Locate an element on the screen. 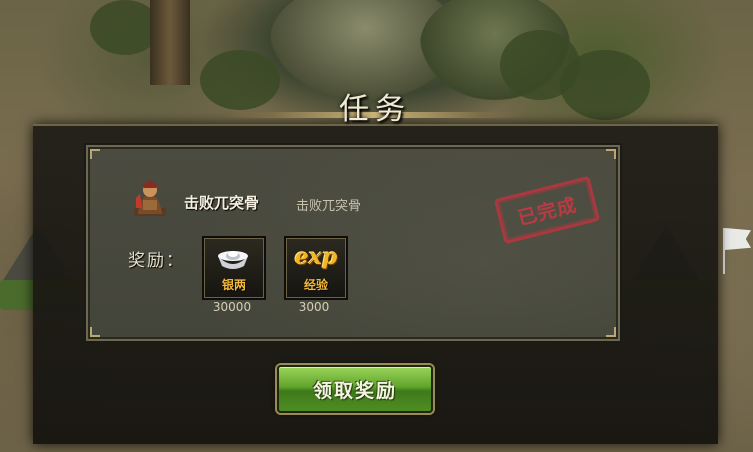  exp-icon: exp is located at coordinates (316, 257).